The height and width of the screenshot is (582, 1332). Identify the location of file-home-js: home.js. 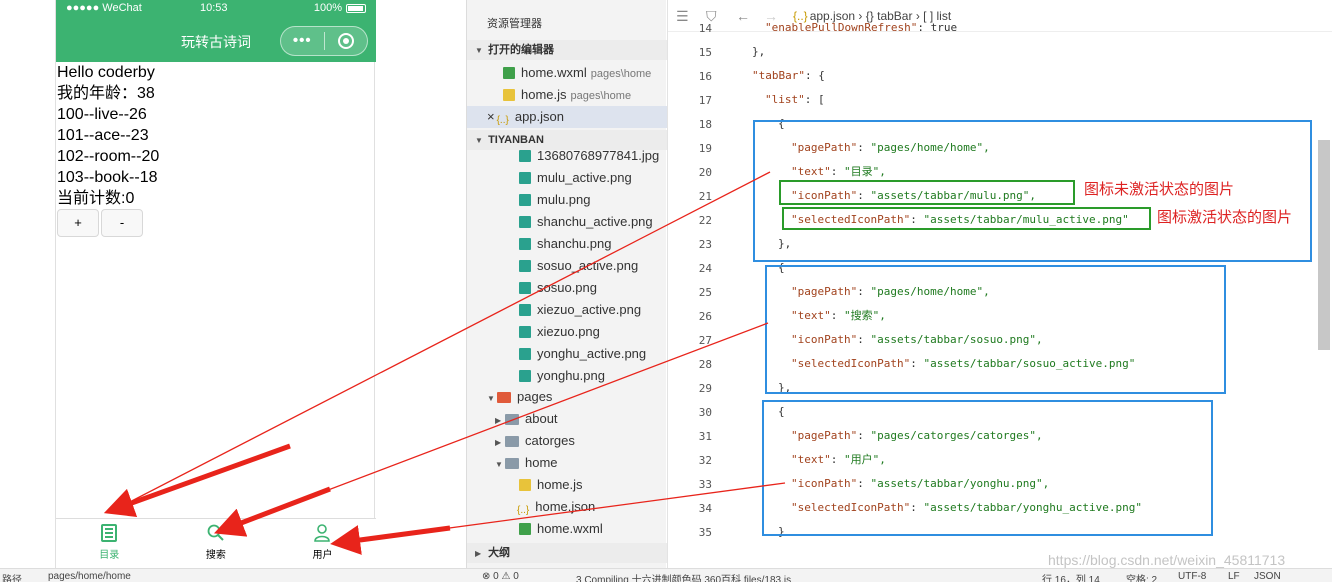
(567, 485).